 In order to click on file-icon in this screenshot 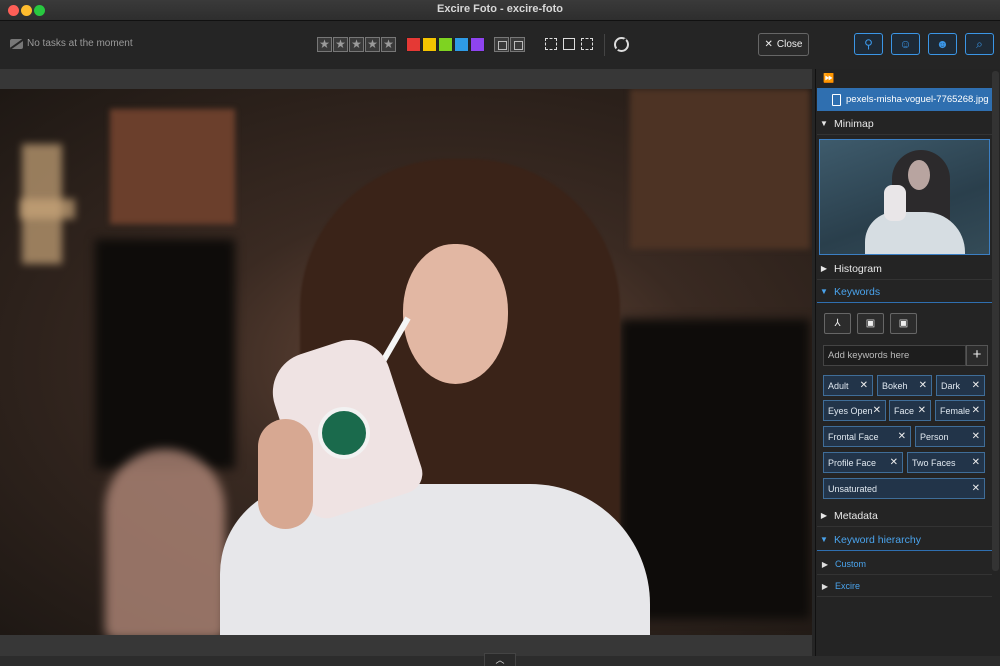, I will do `click(836, 99)`.